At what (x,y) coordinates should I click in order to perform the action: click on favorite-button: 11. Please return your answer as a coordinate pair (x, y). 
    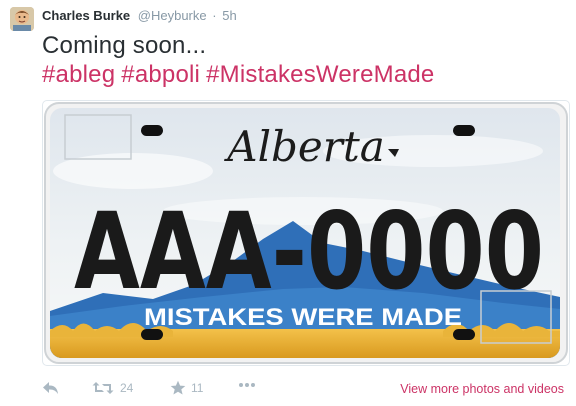
    Looking at the image, I should click on (186, 388).